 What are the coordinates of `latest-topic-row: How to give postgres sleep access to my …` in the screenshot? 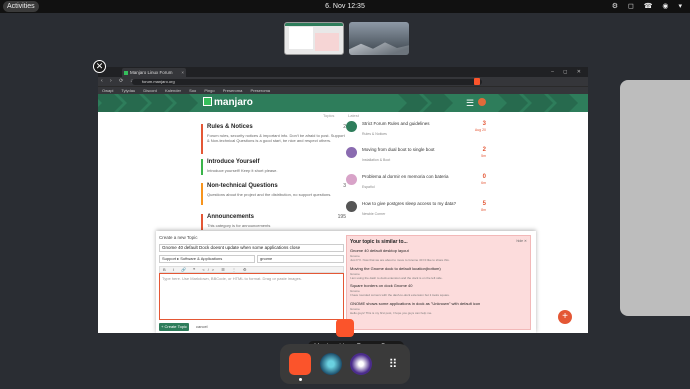 It's located at (416, 210).